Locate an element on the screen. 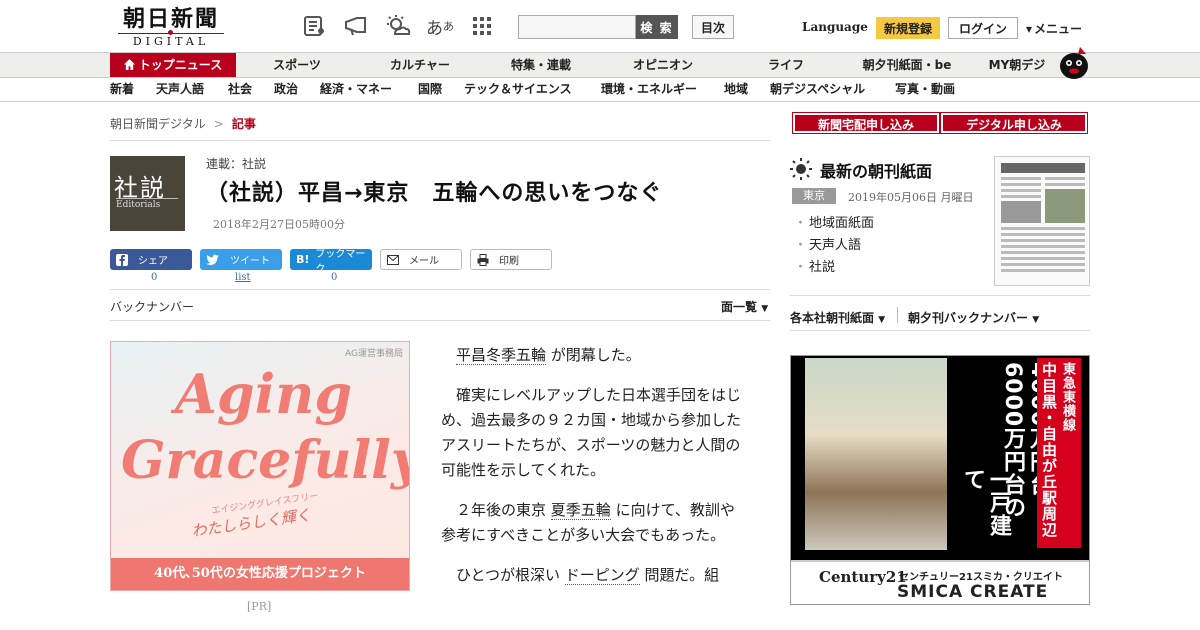  twitter-list-link: list is located at coordinates (243, 277).